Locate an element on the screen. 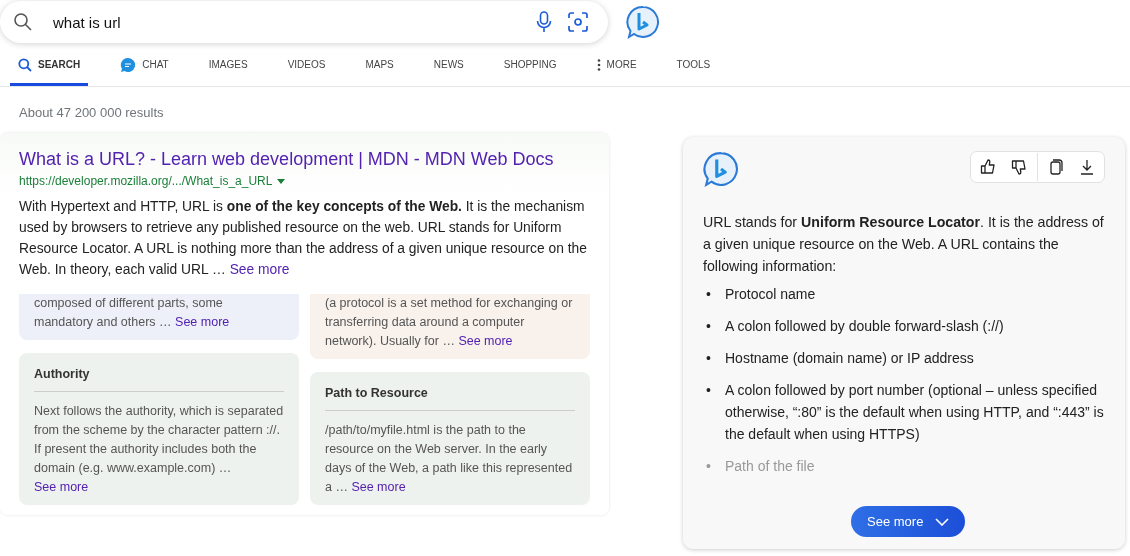  card-text: Next follows the authority, which is separated from the scheme by the character pattern ://. If present the authority includes both the domain (e.g. www.example.com) … See more is located at coordinates (159, 449).